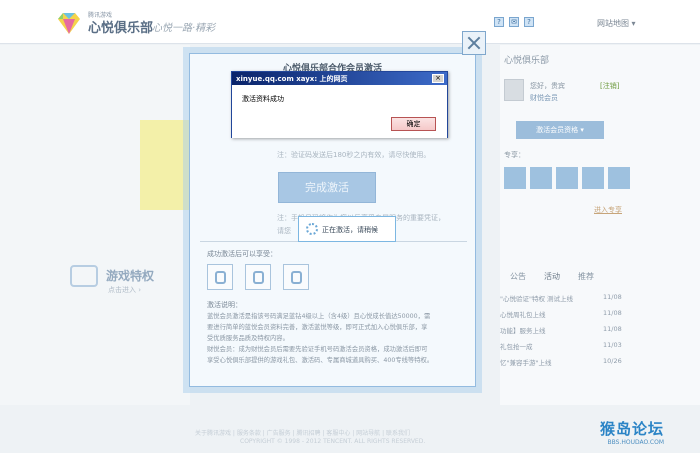 This screenshot has height=453, width=700. What do you see at coordinates (312, 229) in the screenshot?
I see `spinner-icon` at bounding box center [312, 229].